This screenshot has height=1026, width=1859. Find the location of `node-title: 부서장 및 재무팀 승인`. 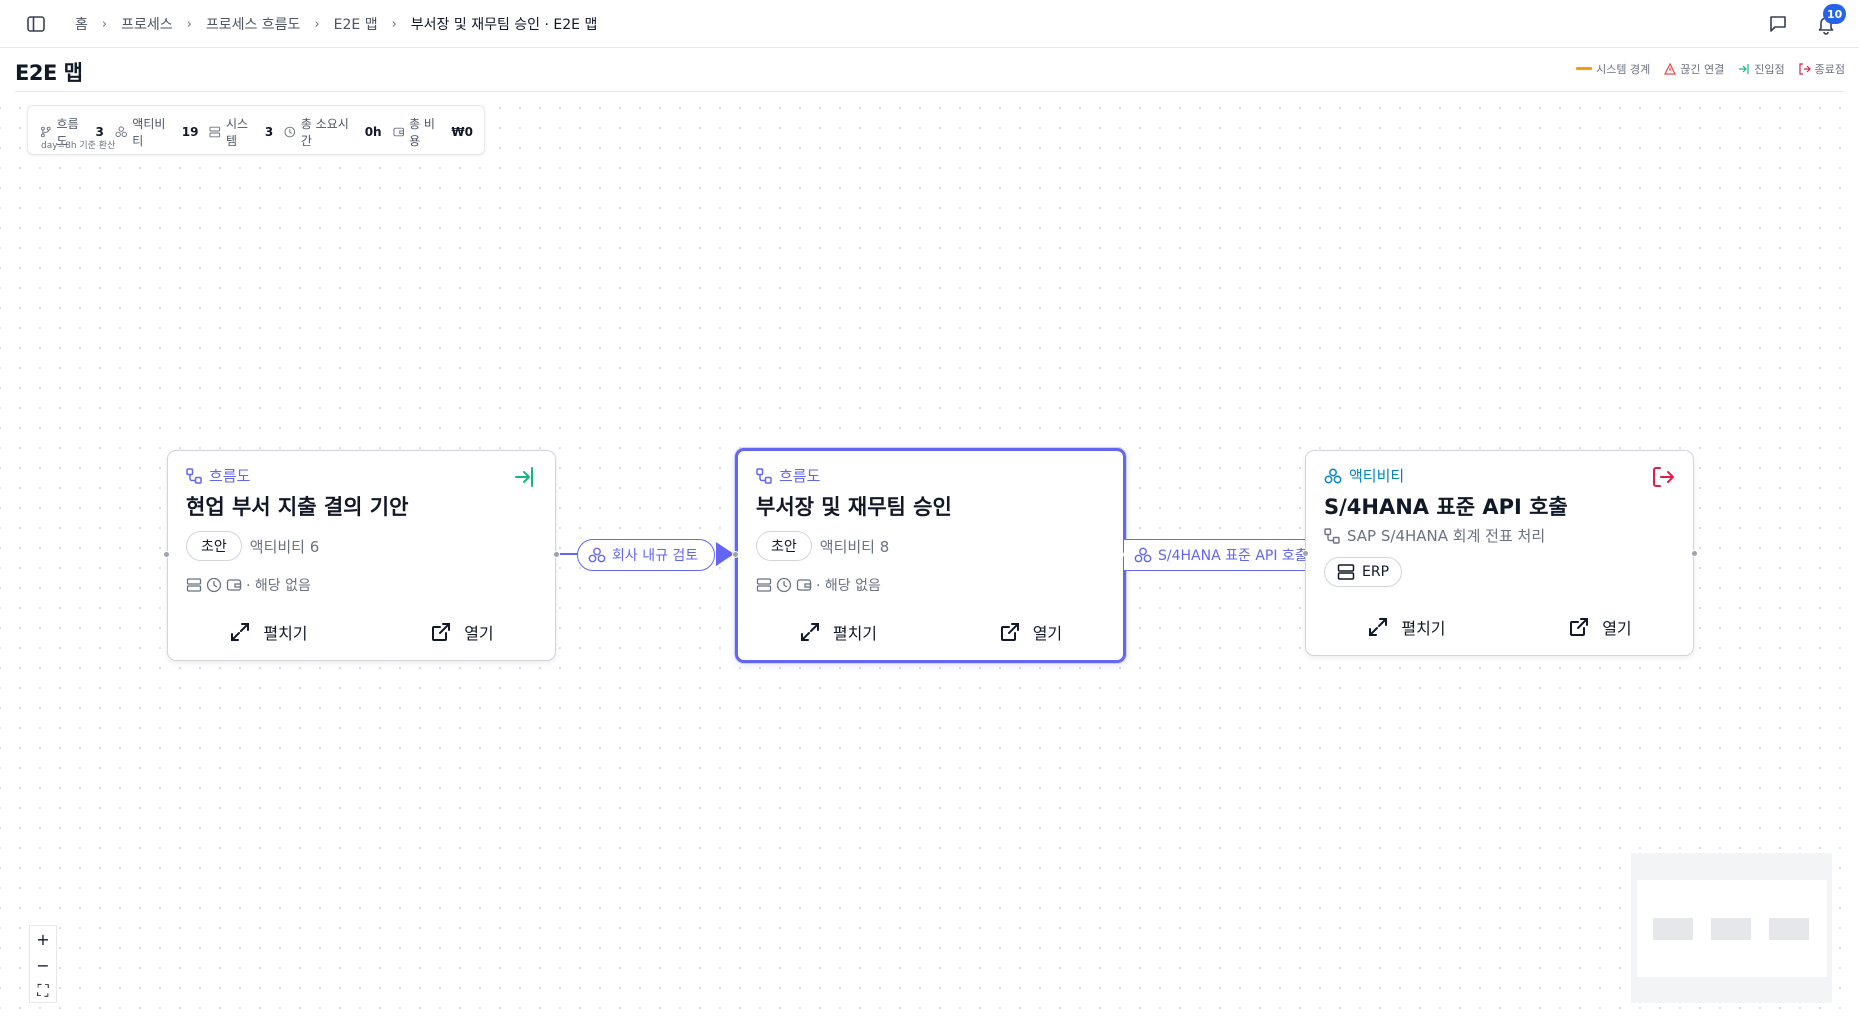

node-title: 부서장 및 재무팀 승인 is located at coordinates (854, 507).